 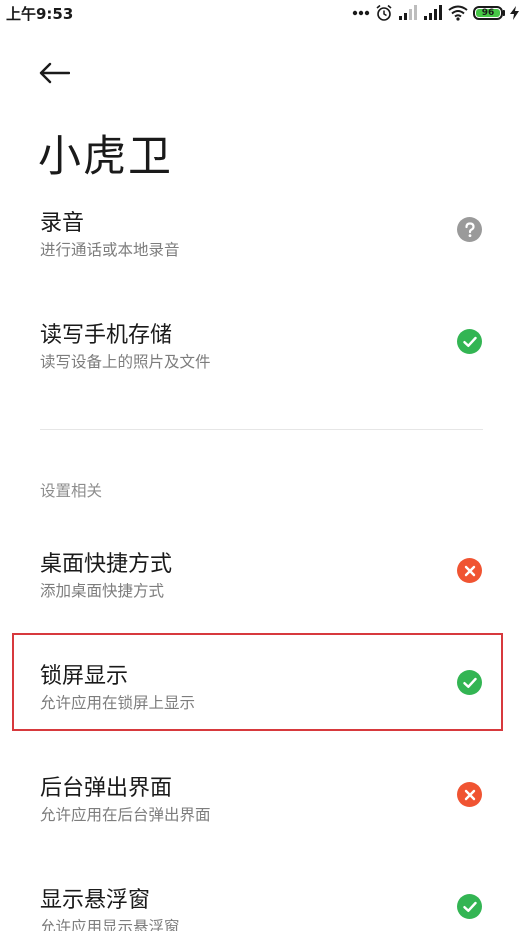 I want to click on setting-item-floating-window: 显示悬浮窗 允许应用显示悬浮窗, so click(x=261, y=901).